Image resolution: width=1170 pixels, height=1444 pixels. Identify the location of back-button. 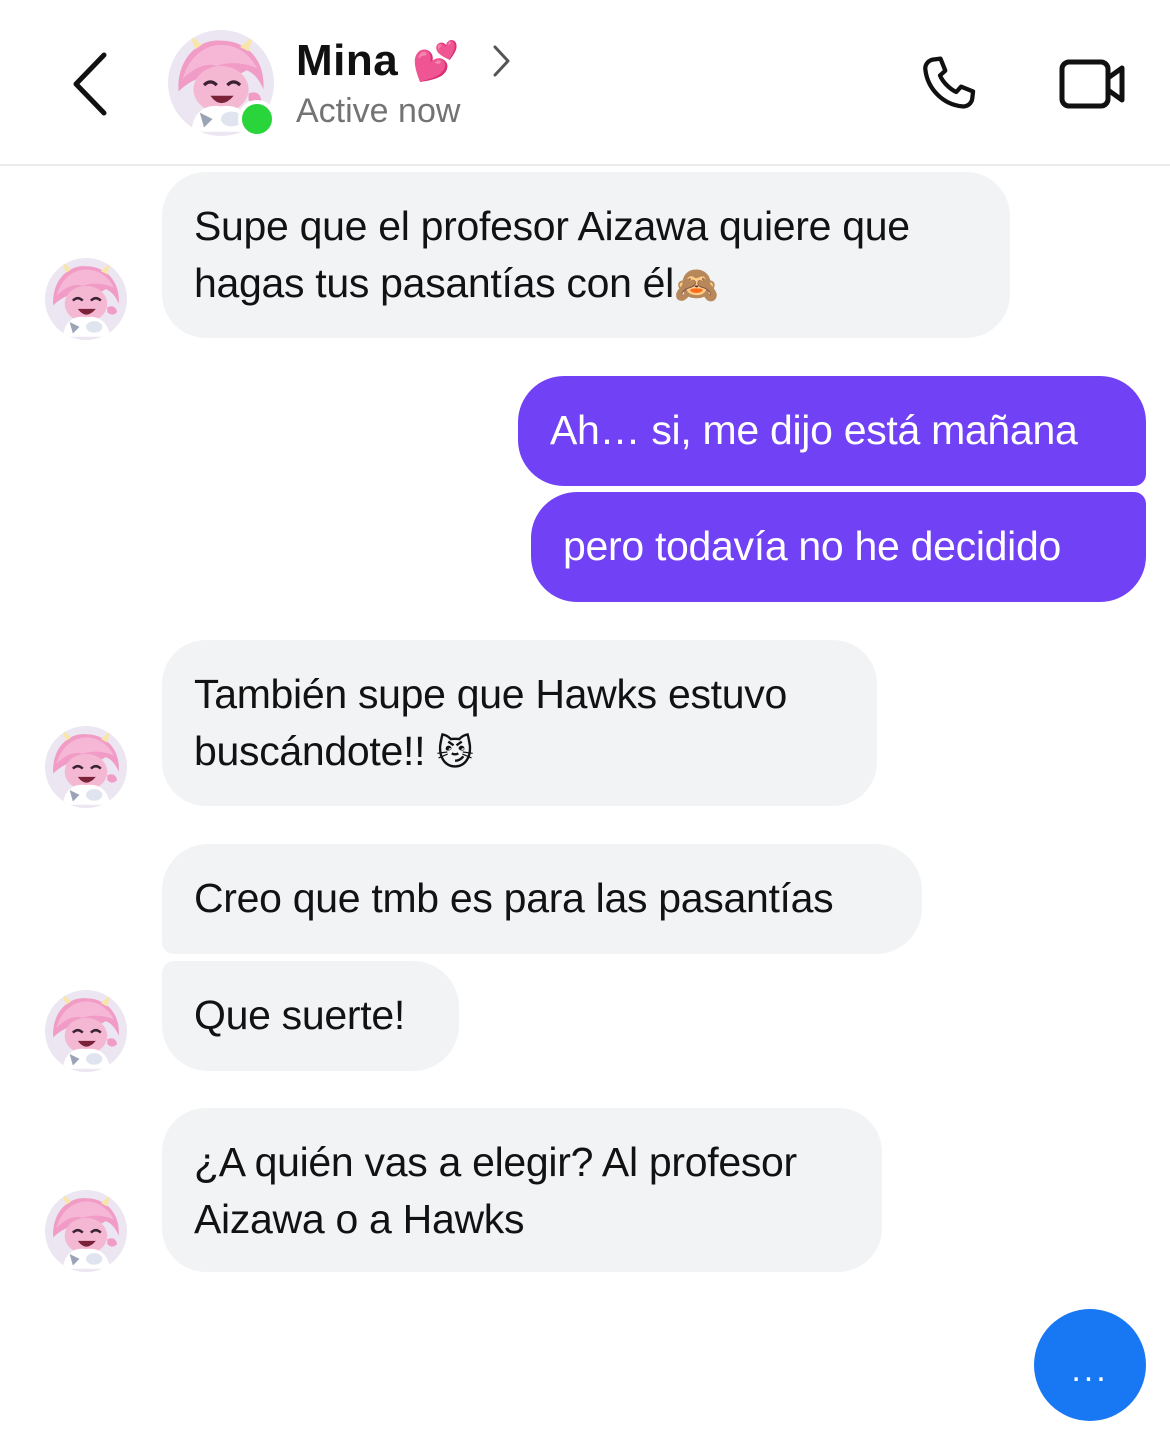
(90, 84).